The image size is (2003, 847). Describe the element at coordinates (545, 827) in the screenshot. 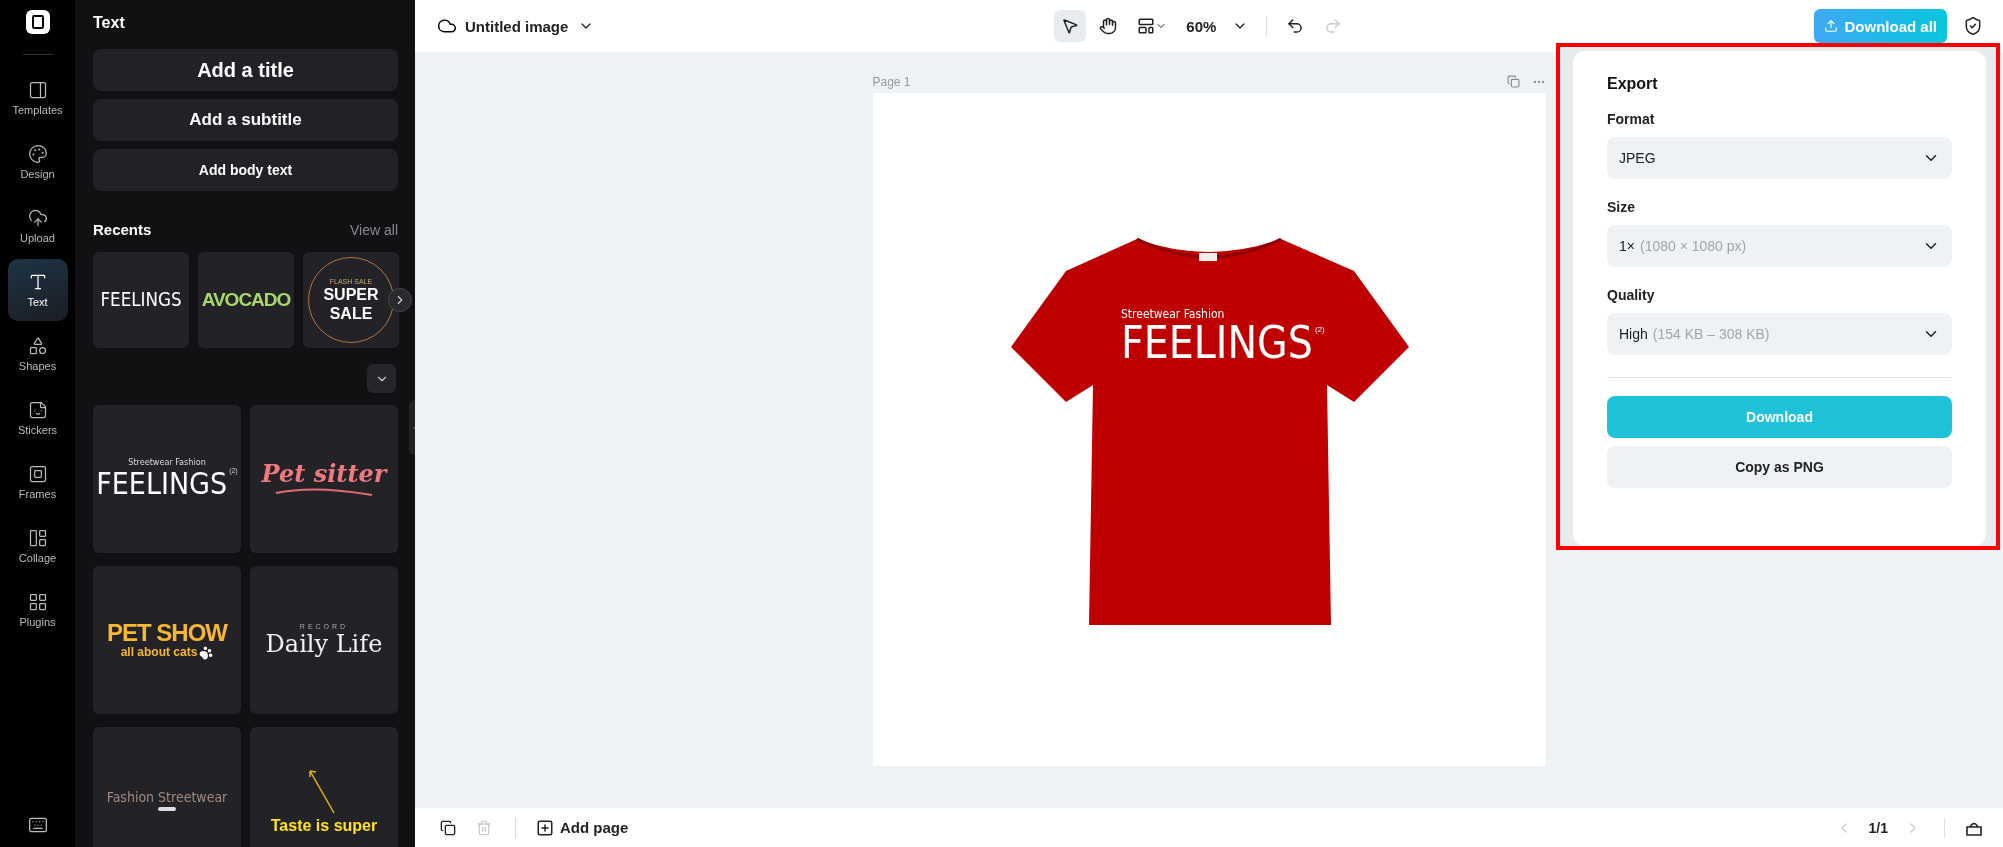

I see `square-plus-icon` at that location.